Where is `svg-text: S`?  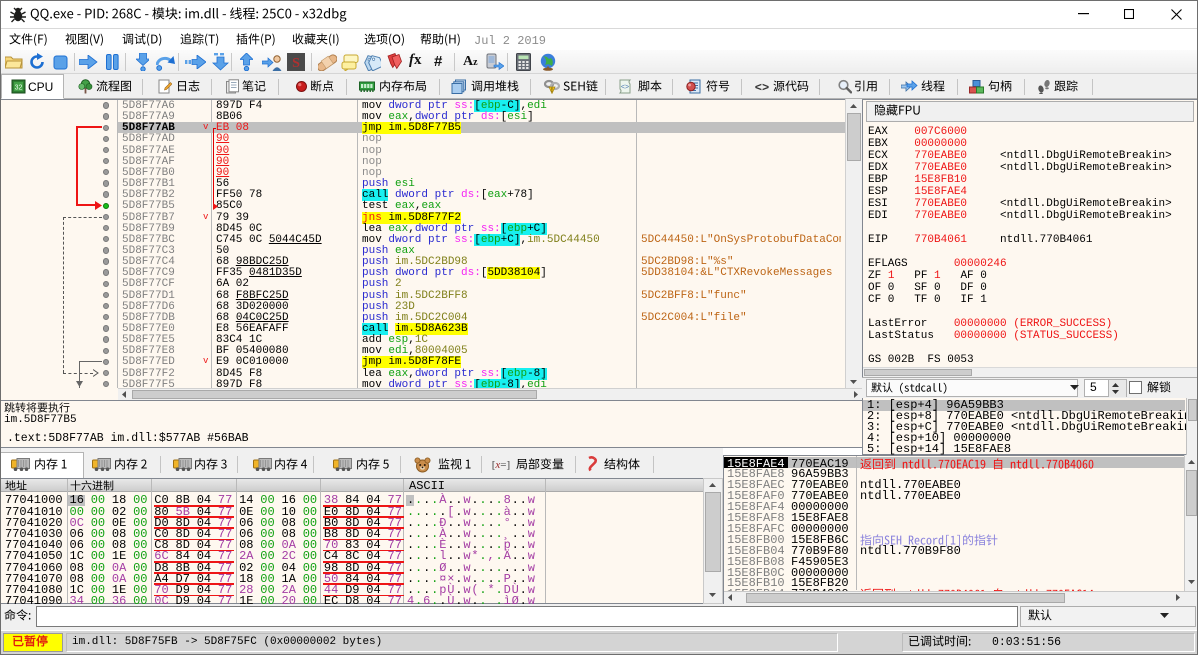 svg-text: S is located at coordinates (296, 63).